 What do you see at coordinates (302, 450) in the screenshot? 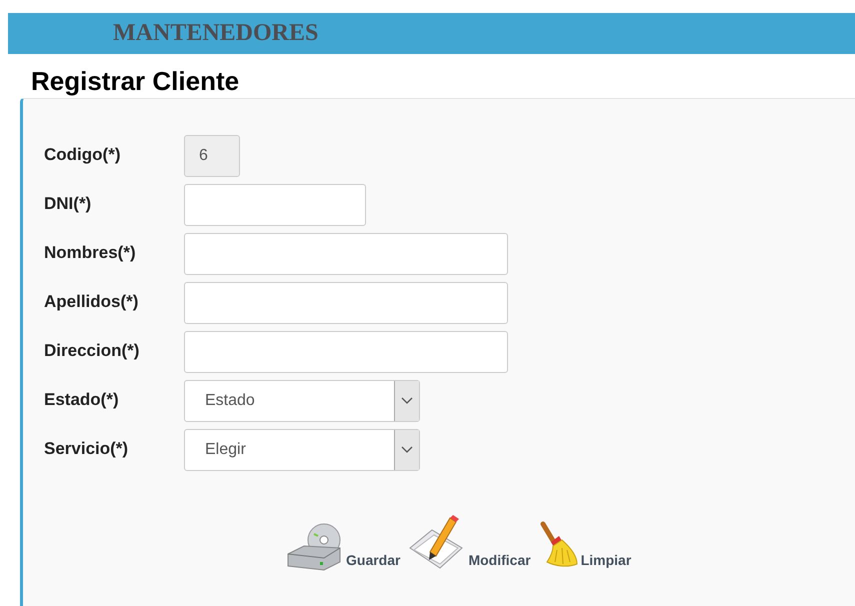
I see `select-field: Elegir` at bounding box center [302, 450].